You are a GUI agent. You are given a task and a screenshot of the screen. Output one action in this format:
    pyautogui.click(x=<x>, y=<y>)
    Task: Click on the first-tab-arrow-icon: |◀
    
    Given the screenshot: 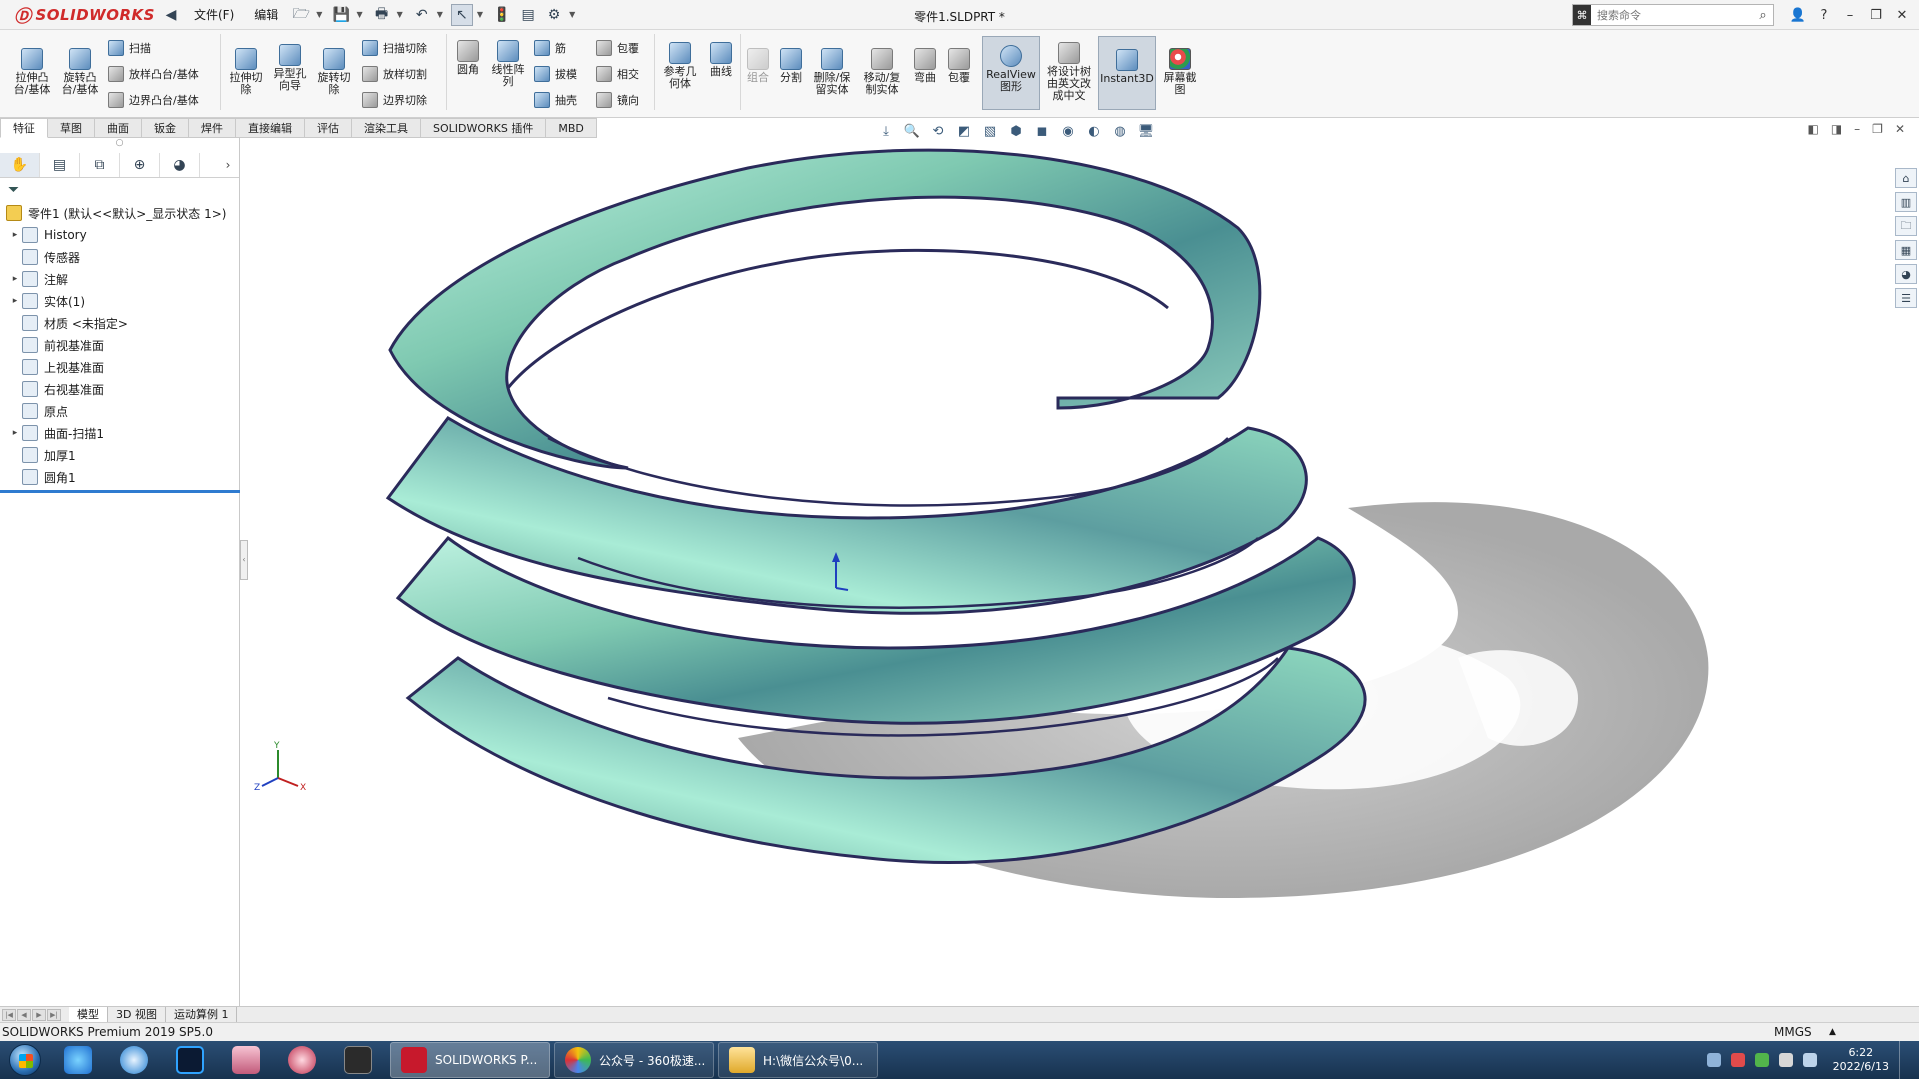 What is the action you would take?
    pyautogui.click(x=9, y=1014)
    